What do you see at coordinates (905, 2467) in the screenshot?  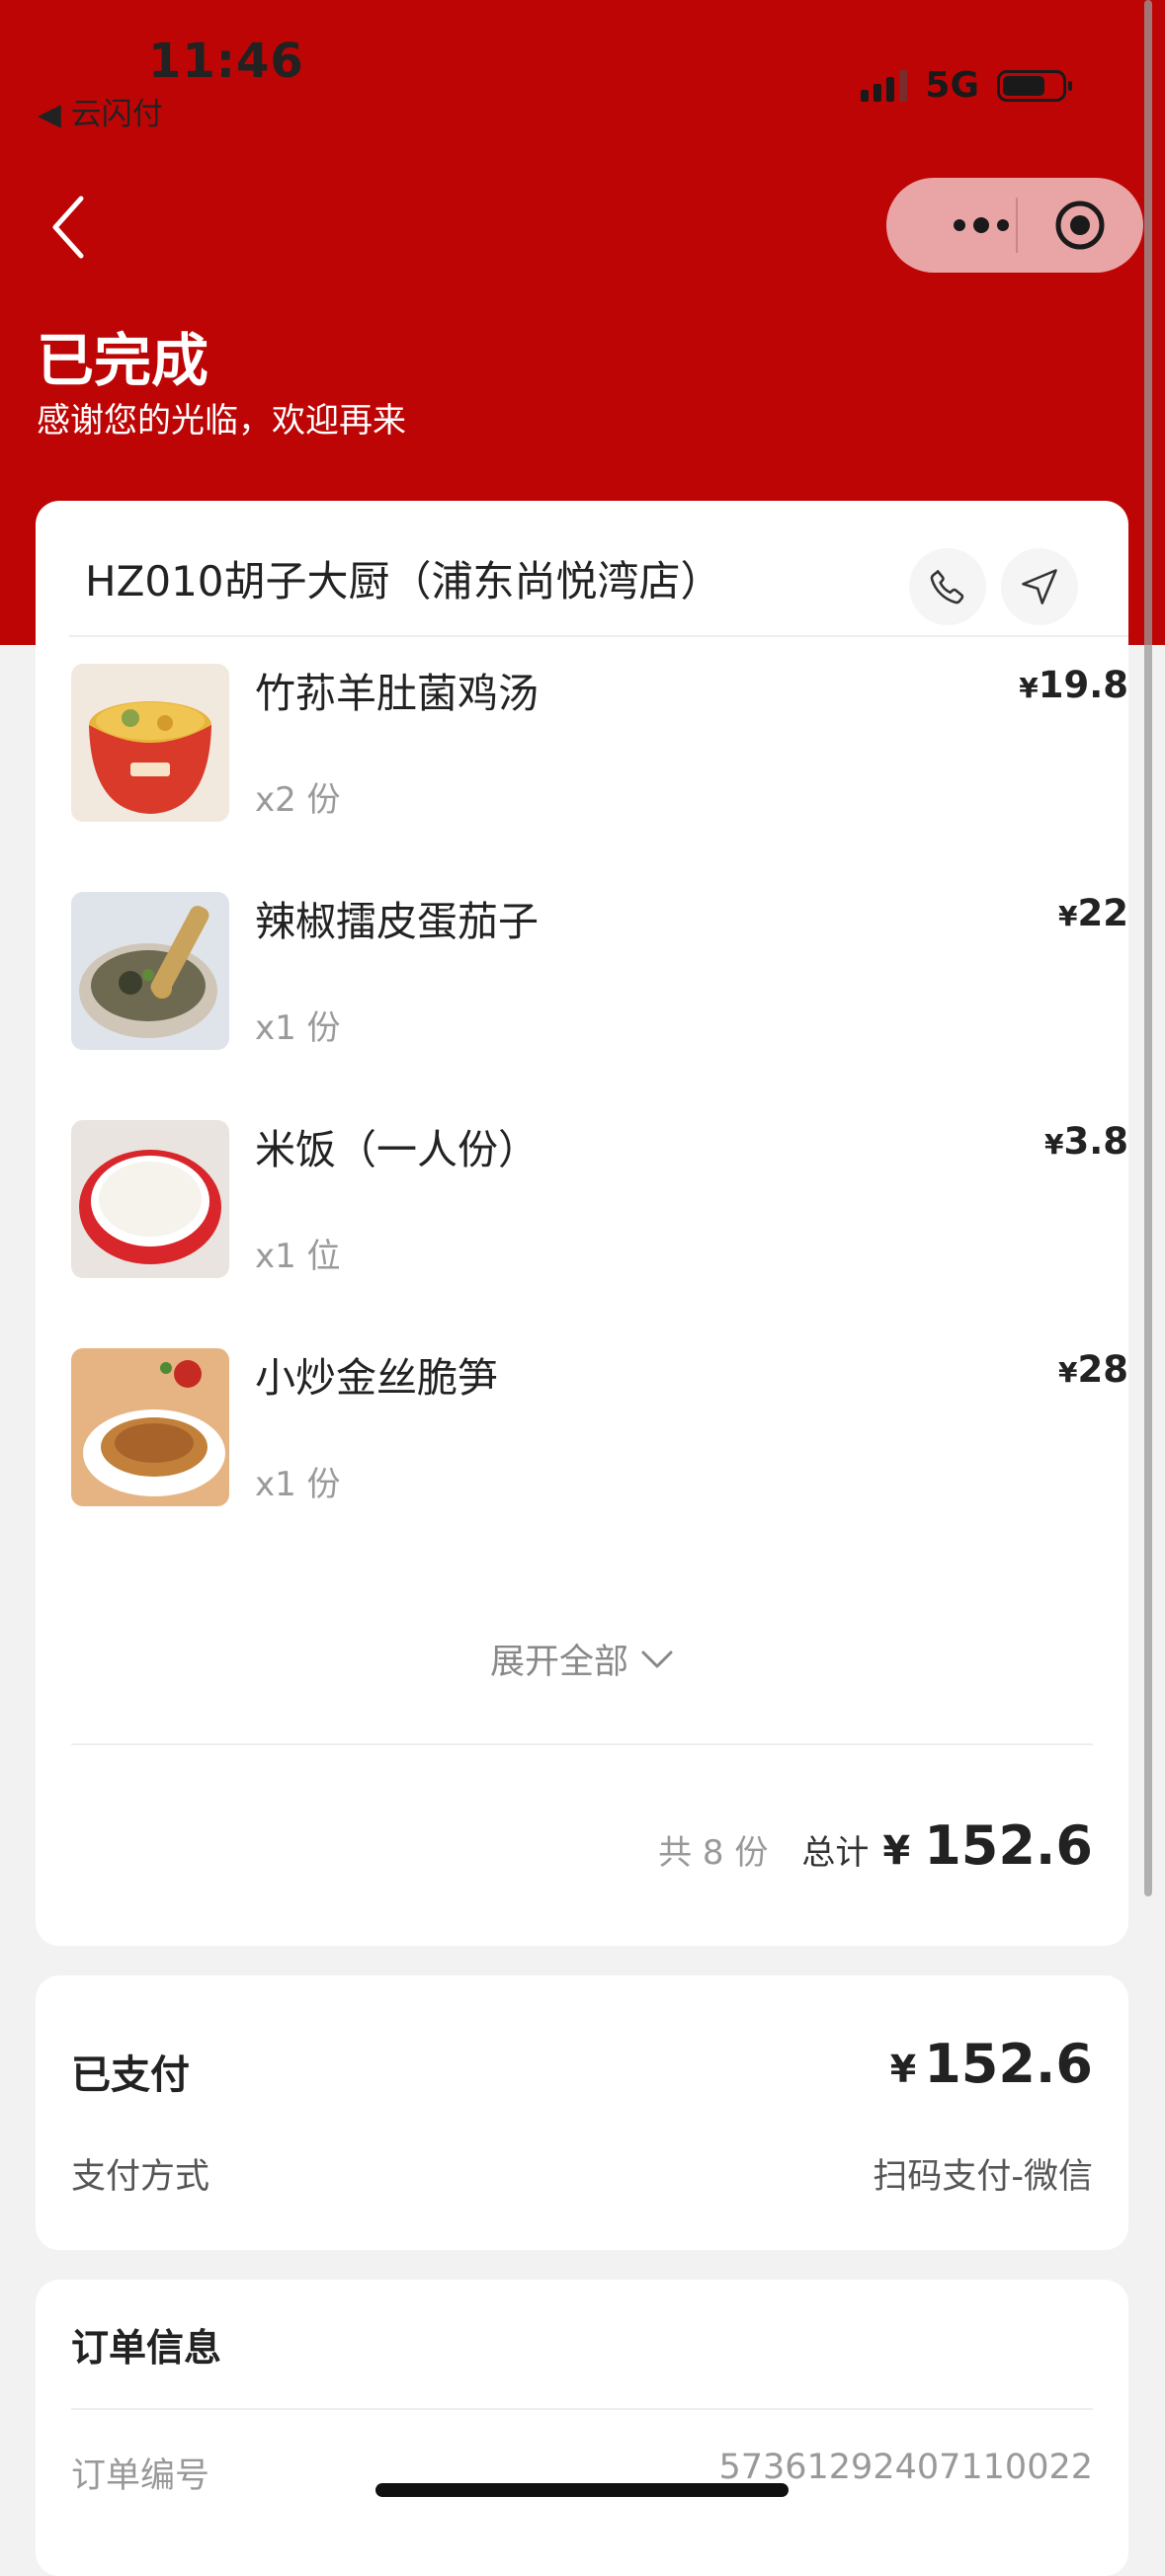 I see `order-number-value: 57361292407110022` at bounding box center [905, 2467].